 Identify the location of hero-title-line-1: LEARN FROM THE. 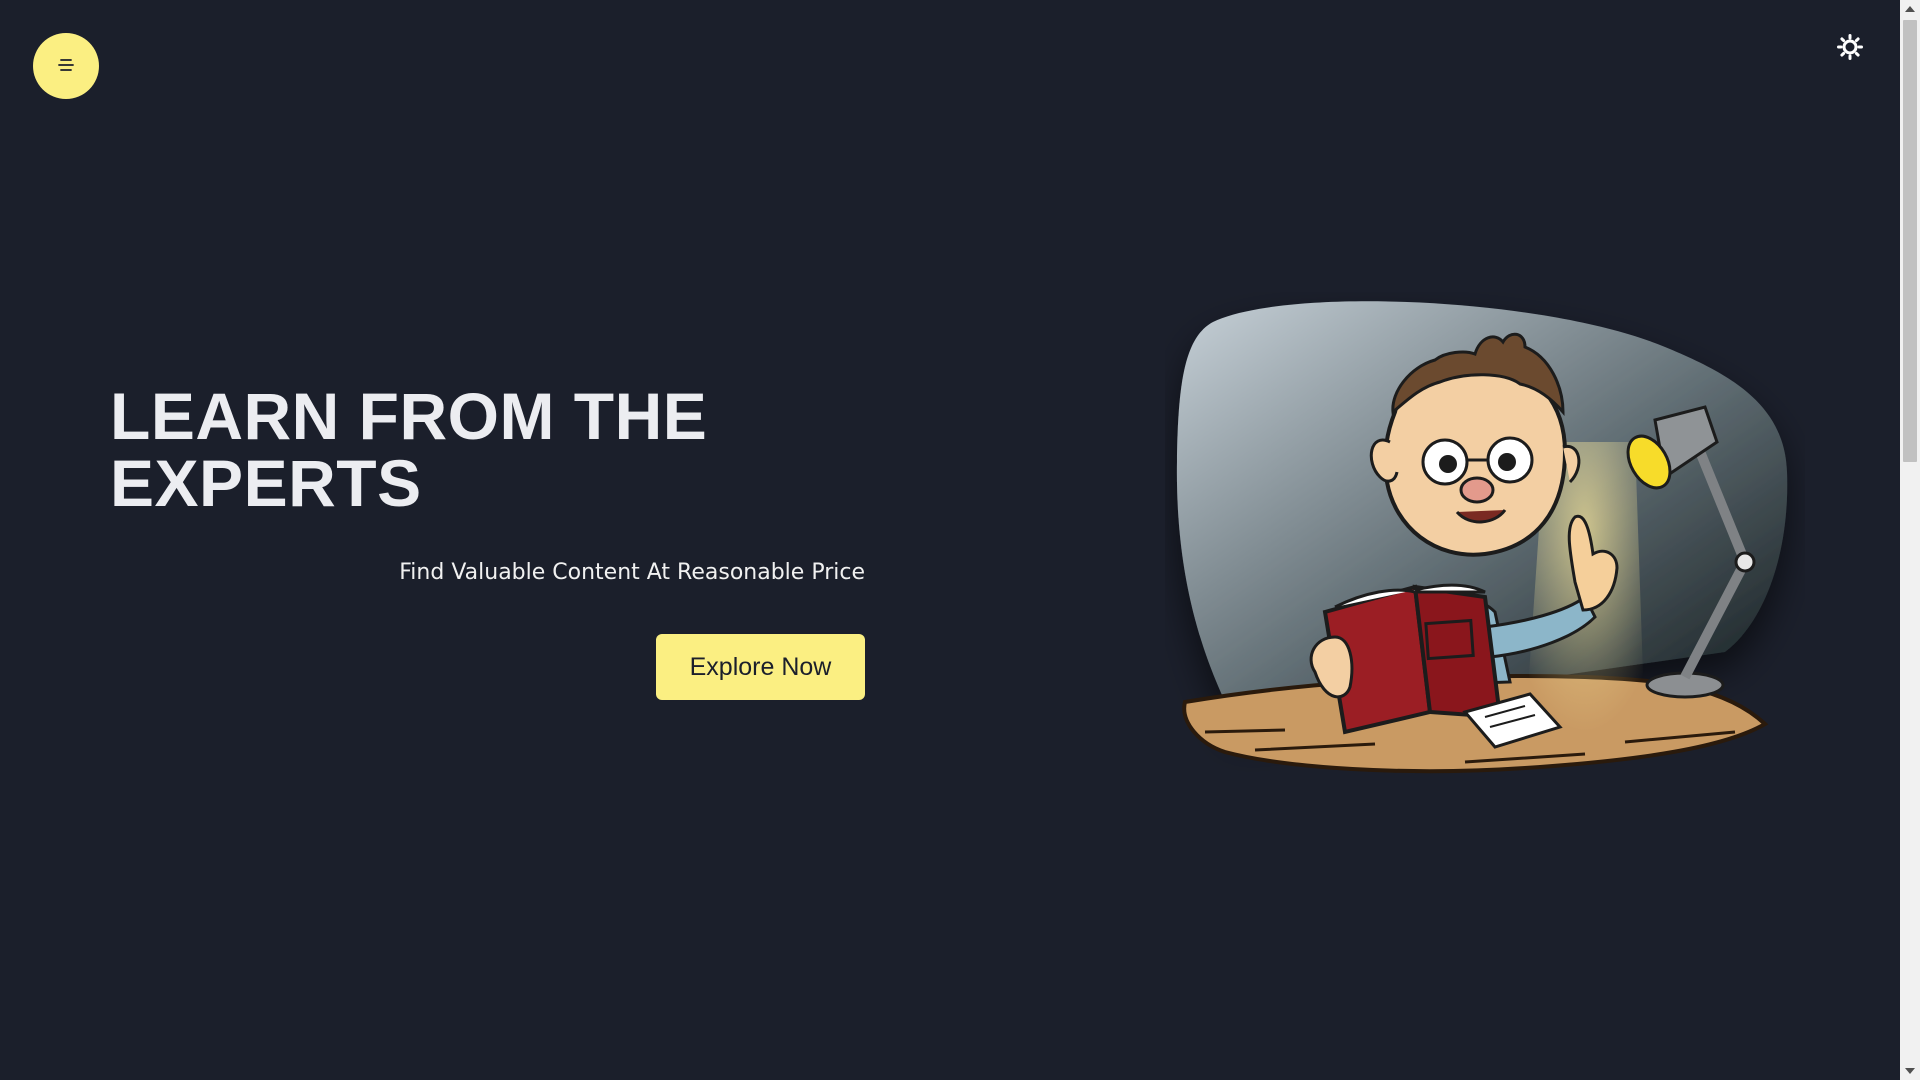
(409, 416).